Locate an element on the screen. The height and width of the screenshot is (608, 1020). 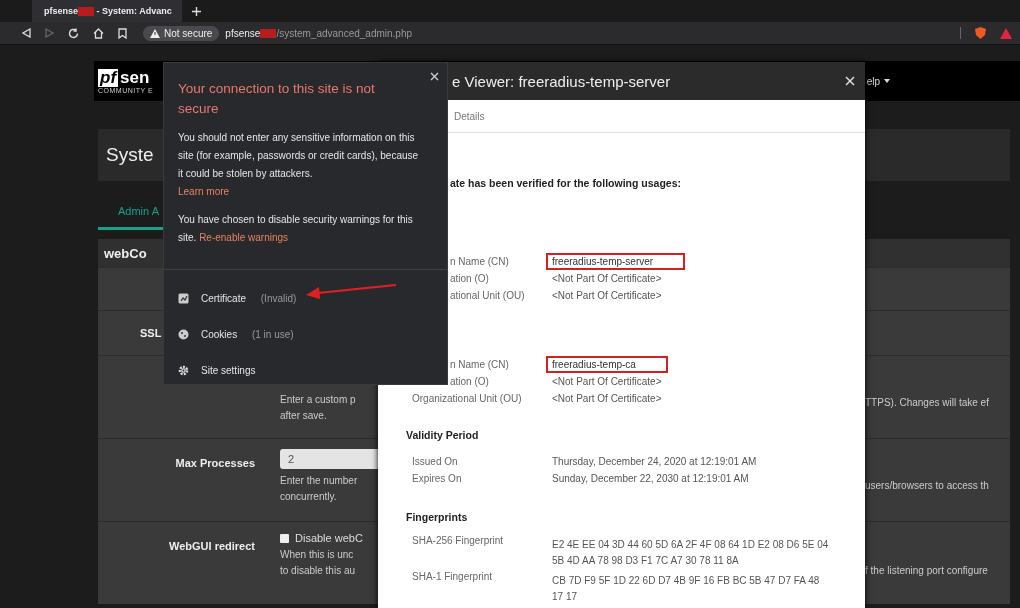
menu-item: Certificate (Invalid) is located at coordinates (305, 298).